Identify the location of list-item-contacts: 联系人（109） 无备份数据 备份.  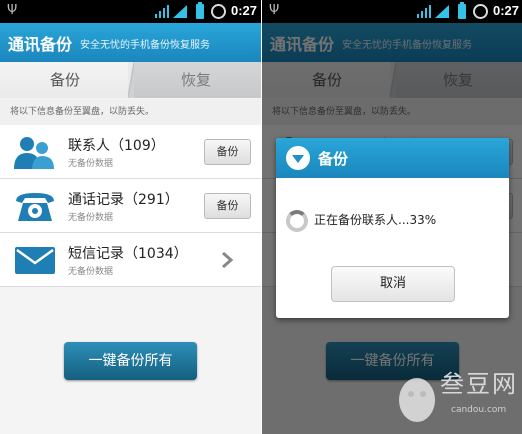
(130, 152).